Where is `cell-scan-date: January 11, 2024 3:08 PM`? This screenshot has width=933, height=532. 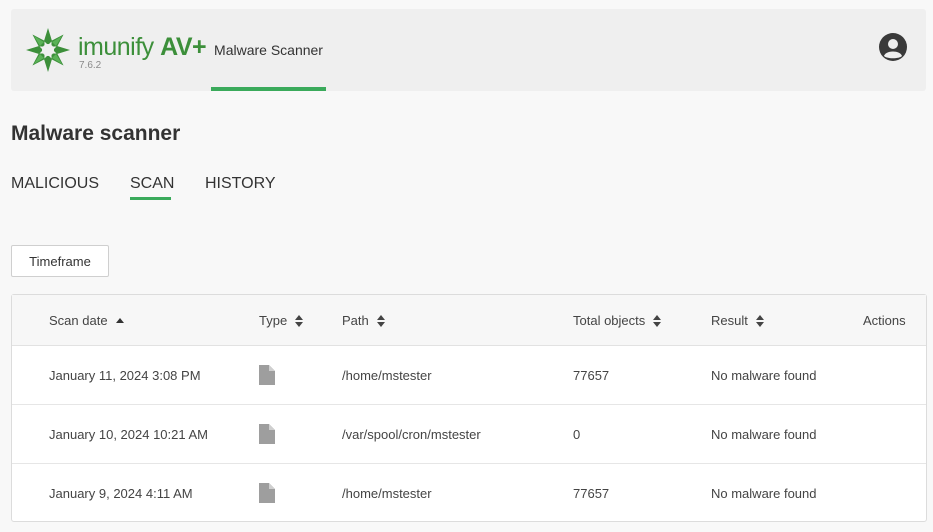 cell-scan-date: January 11, 2024 3:08 PM is located at coordinates (125, 375).